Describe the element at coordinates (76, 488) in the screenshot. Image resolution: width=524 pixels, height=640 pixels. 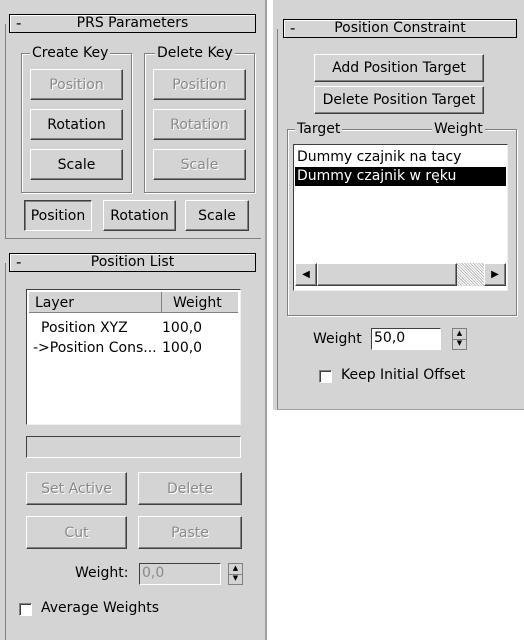
I see `set-active-button: Set Active` at that location.